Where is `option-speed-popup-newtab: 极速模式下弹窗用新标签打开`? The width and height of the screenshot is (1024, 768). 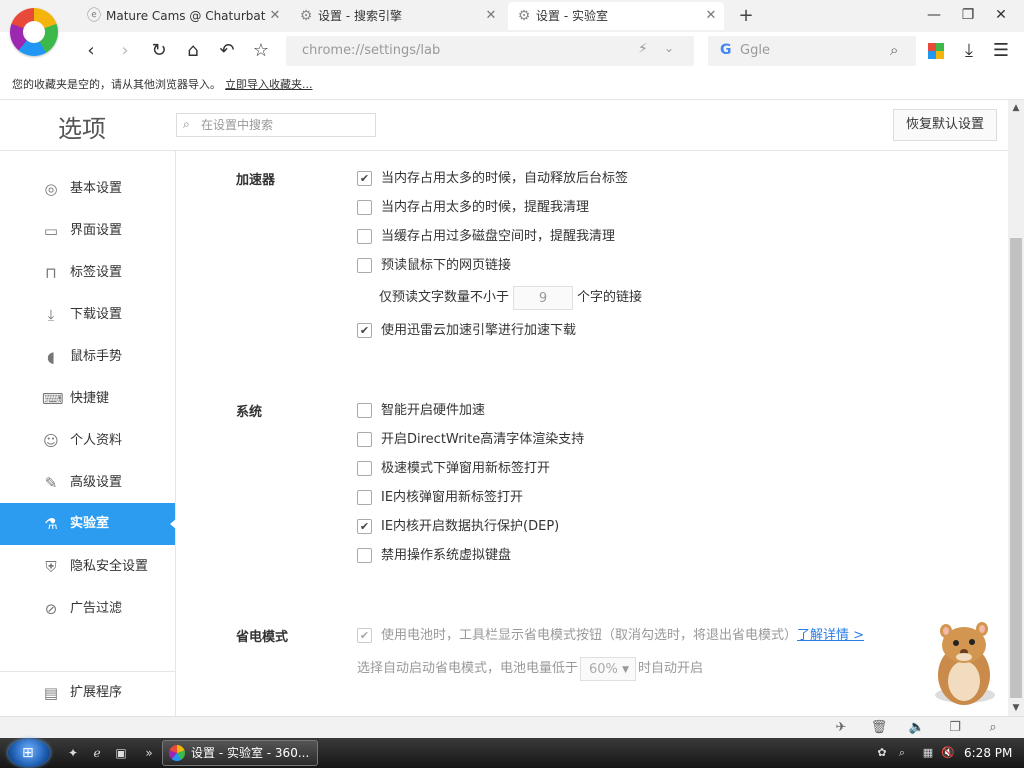
option-speed-popup-newtab: 极速模式下弹窗用新标签打开 is located at coordinates (453, 469).